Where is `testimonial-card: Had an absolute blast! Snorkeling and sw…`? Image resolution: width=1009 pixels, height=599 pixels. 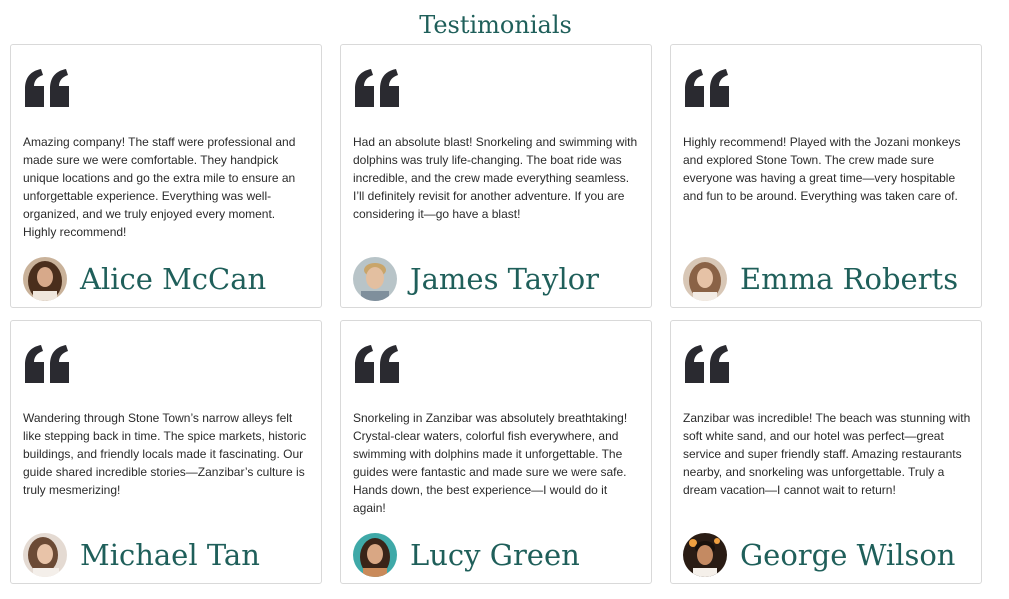
testimonial-card: Had an absolute blast! Snorkeling and sw… is located at coordinates (496, 176).